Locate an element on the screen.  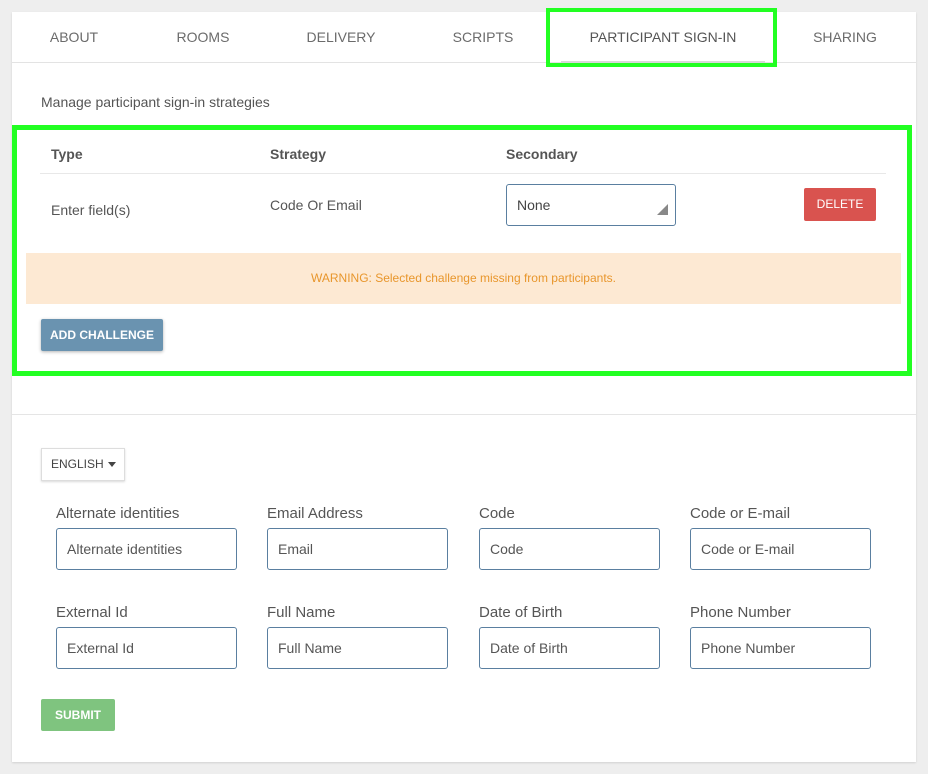
secondary-select: None is located at coordinates (591, 205).